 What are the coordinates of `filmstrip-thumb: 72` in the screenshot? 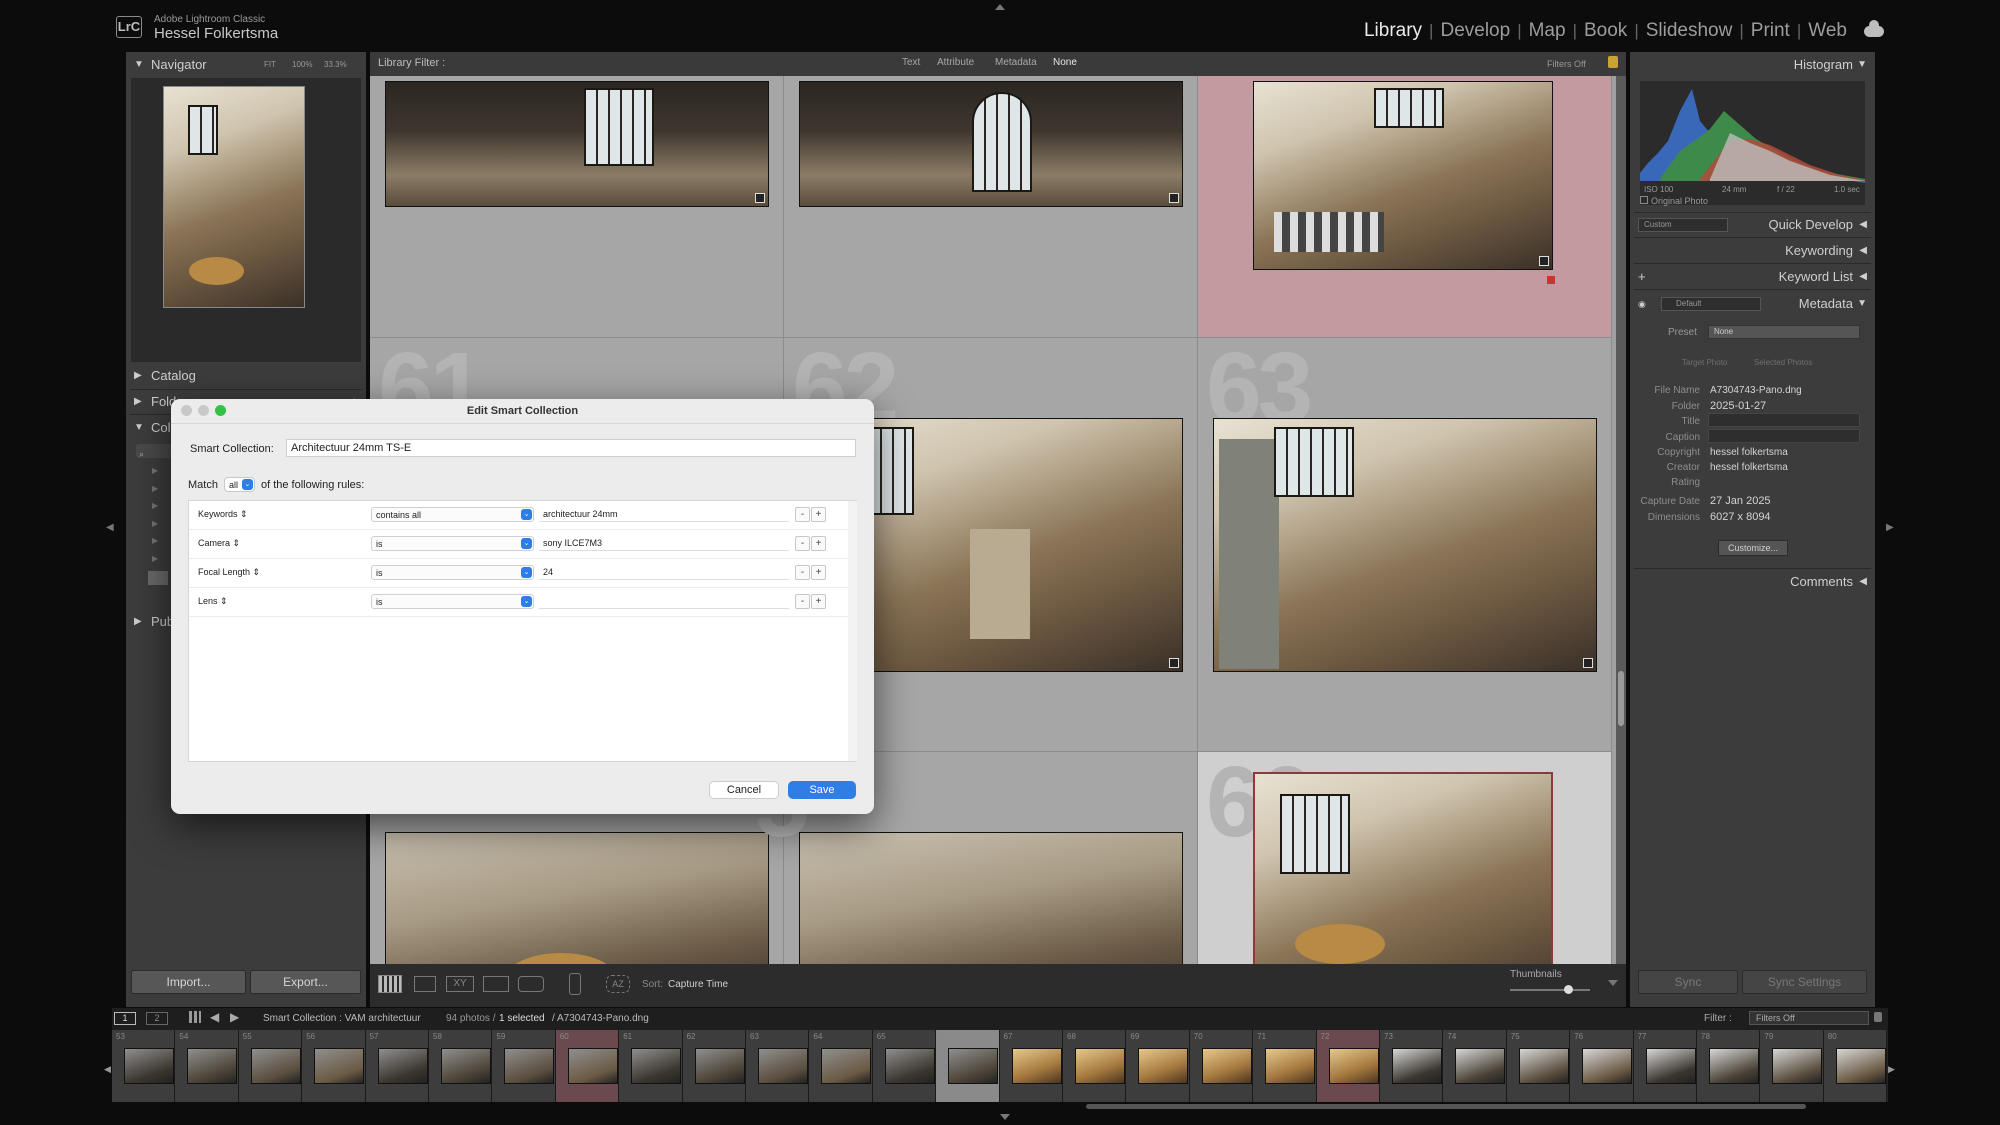 It's located at (1348, 1066).